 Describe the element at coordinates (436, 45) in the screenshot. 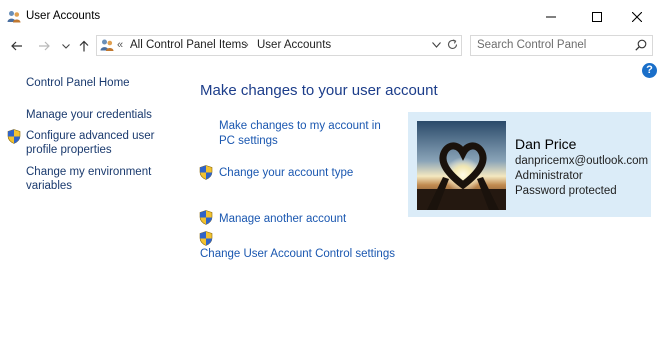

I see `address-dropdown-icon` at that location.